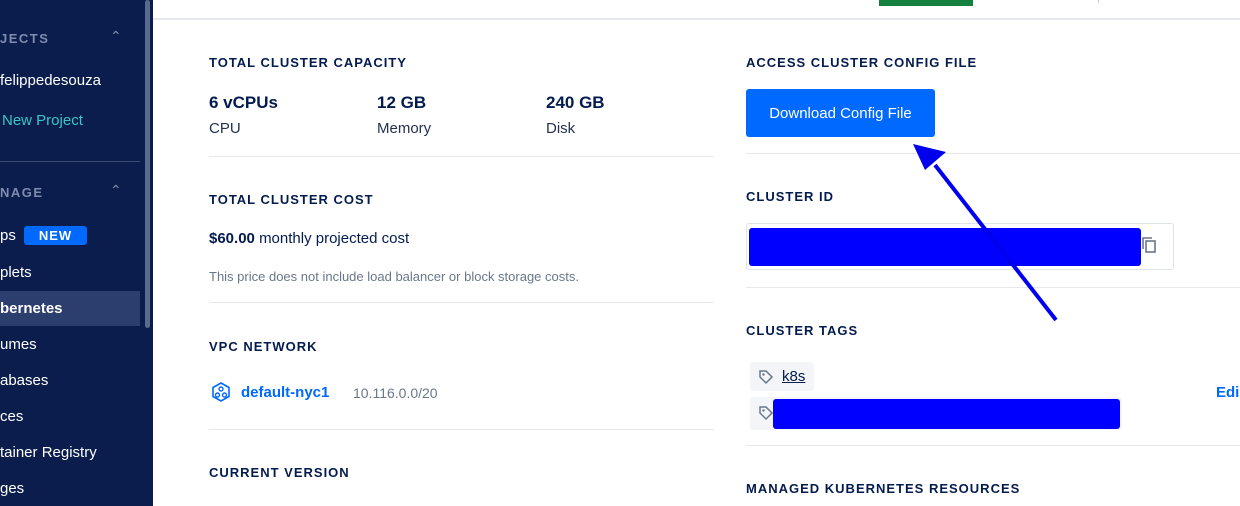 This screenshot has width=1240, height=506. I want to click on sidebar-item-databases: abases, so click(24, 380).